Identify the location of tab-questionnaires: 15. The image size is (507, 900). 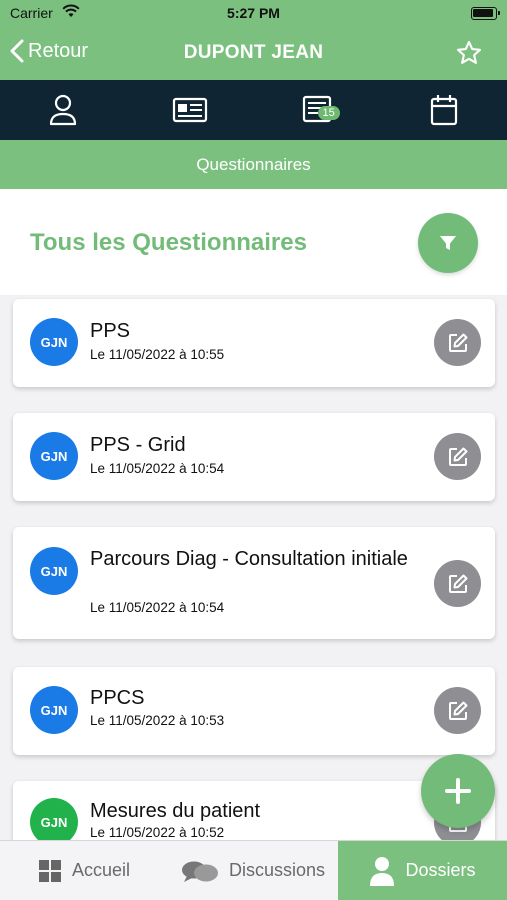
(317, 110).